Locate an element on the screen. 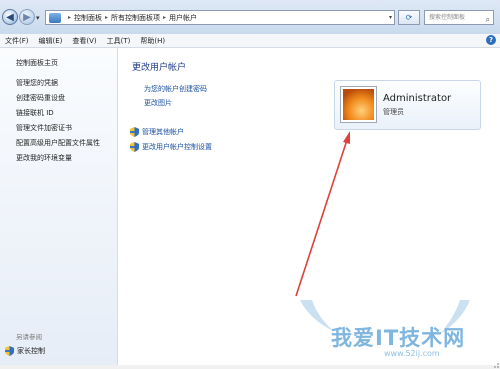 The height and width of the screenshot is (369, 500). watermark-url: www.52ij.com is located at coordinates (412, 353).